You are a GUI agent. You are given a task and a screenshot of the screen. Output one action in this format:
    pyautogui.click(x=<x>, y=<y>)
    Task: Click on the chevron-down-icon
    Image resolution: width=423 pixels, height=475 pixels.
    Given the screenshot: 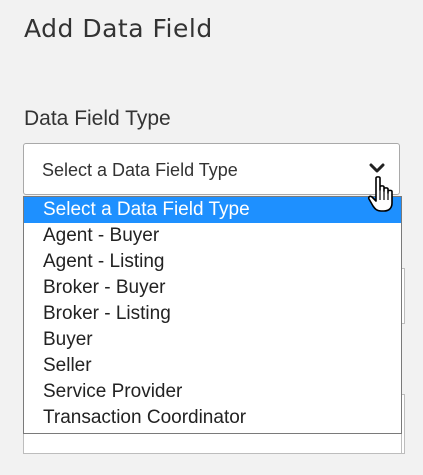 What is the action you would take?
    pyautogui.click(x=377, y=168)
    